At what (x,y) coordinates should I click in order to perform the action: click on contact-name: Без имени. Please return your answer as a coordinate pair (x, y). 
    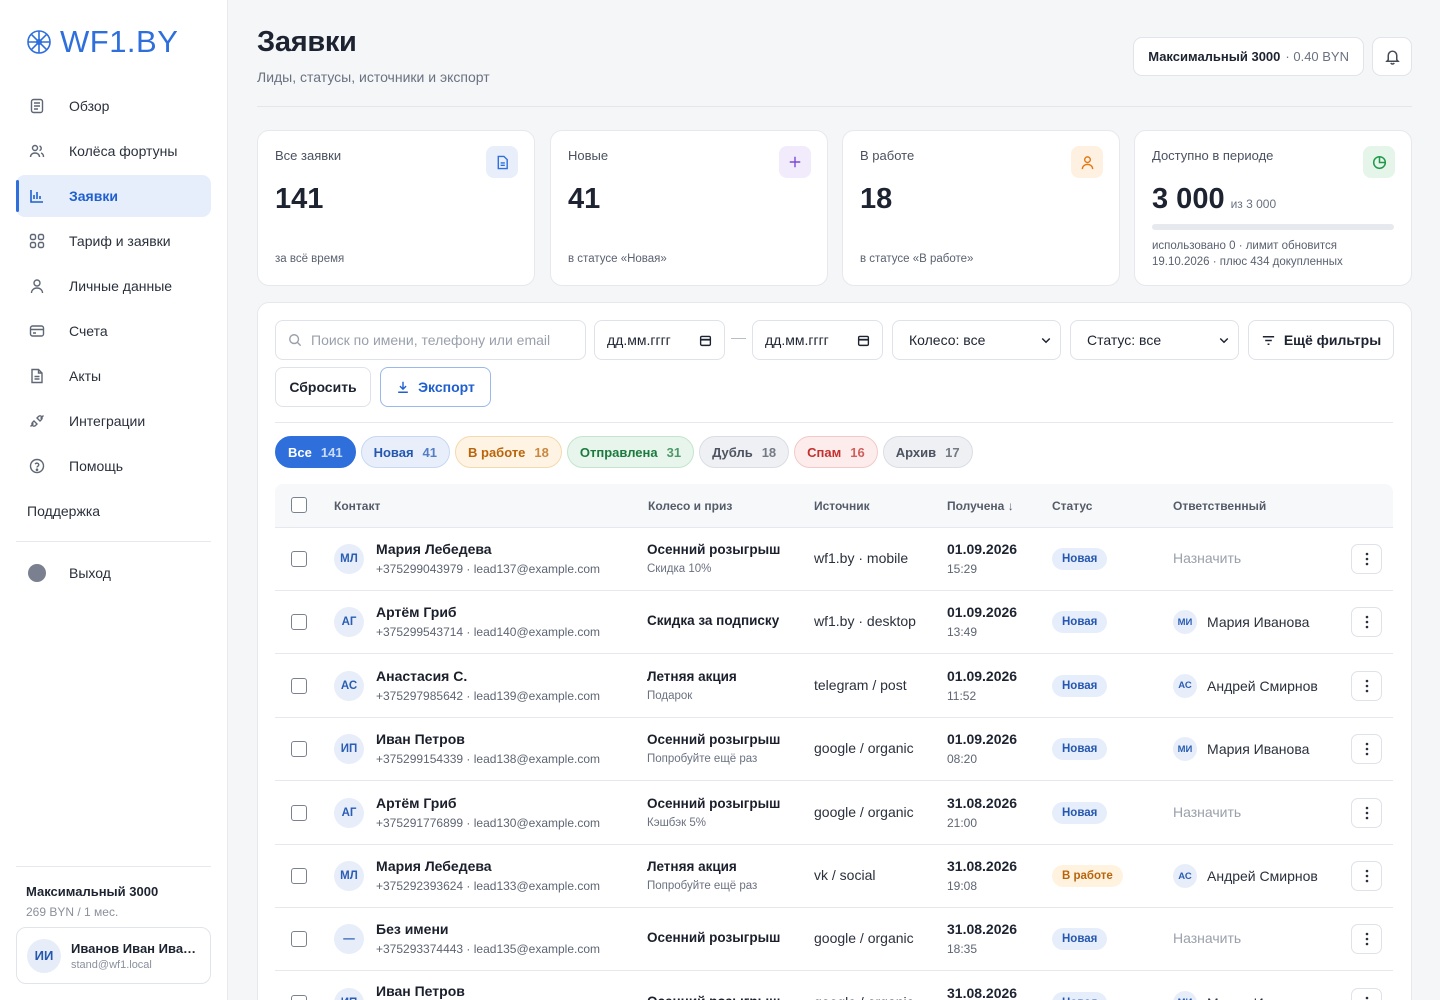
    Looking at the image, I should click on (488, 929).